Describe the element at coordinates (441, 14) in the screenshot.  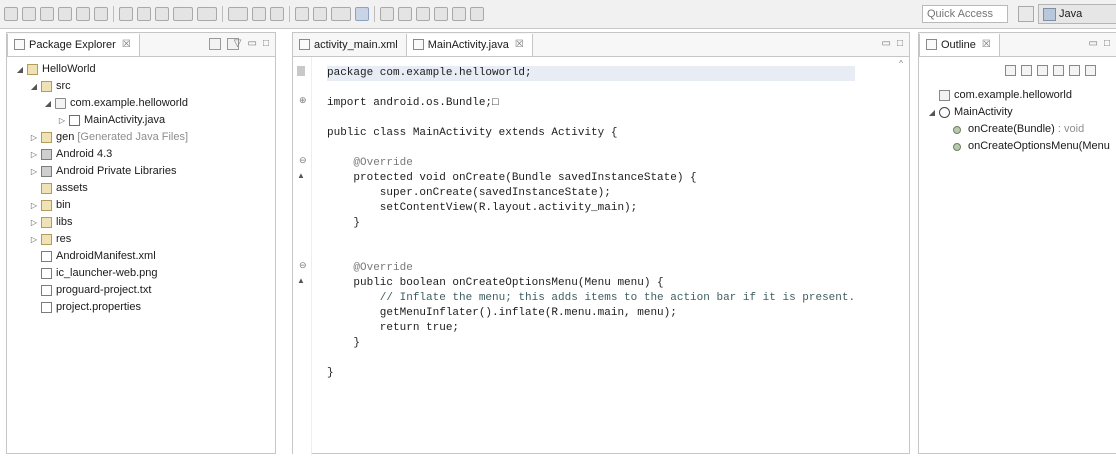
I see `back-icon` at that location.